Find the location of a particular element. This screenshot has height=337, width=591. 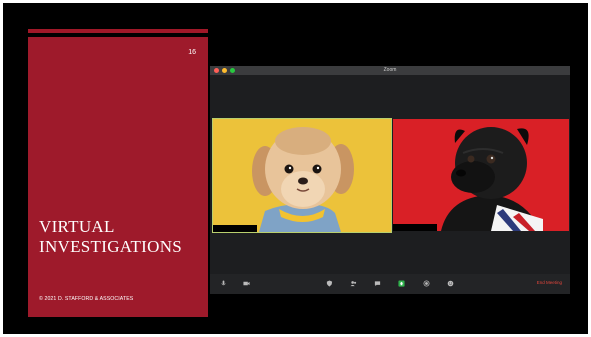

share-screen-icon is located at coordinates (401, 283).